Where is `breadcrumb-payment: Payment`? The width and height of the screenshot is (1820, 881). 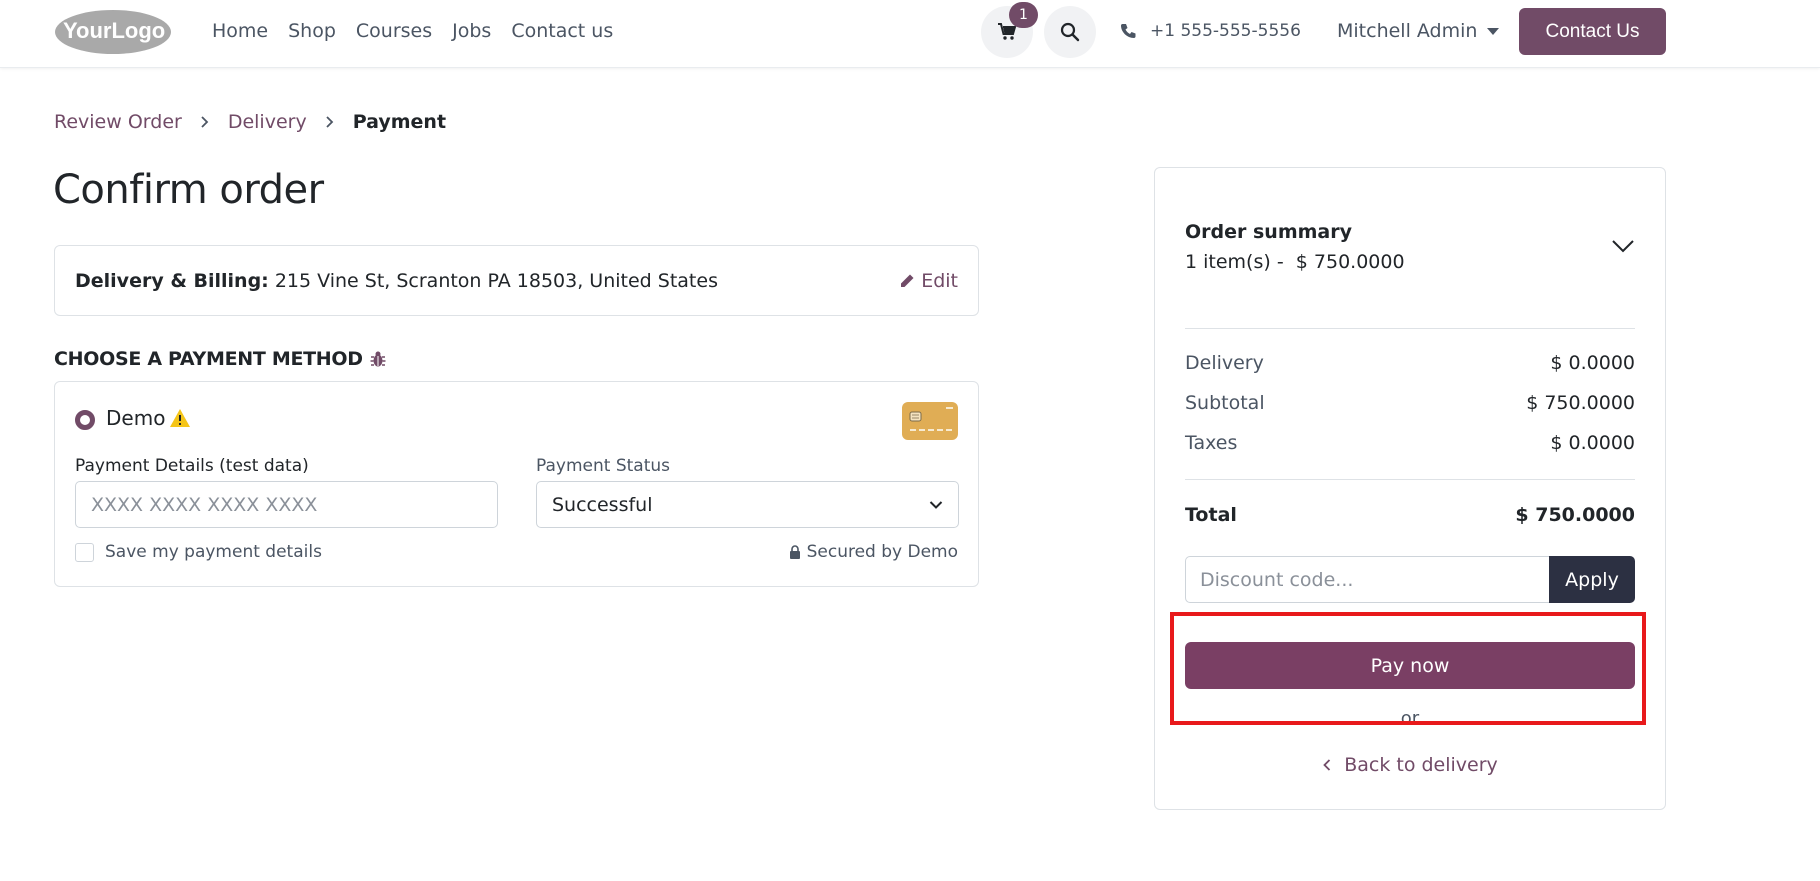
breadcrumb-payment: Payment is located at coordinates (399, 122).